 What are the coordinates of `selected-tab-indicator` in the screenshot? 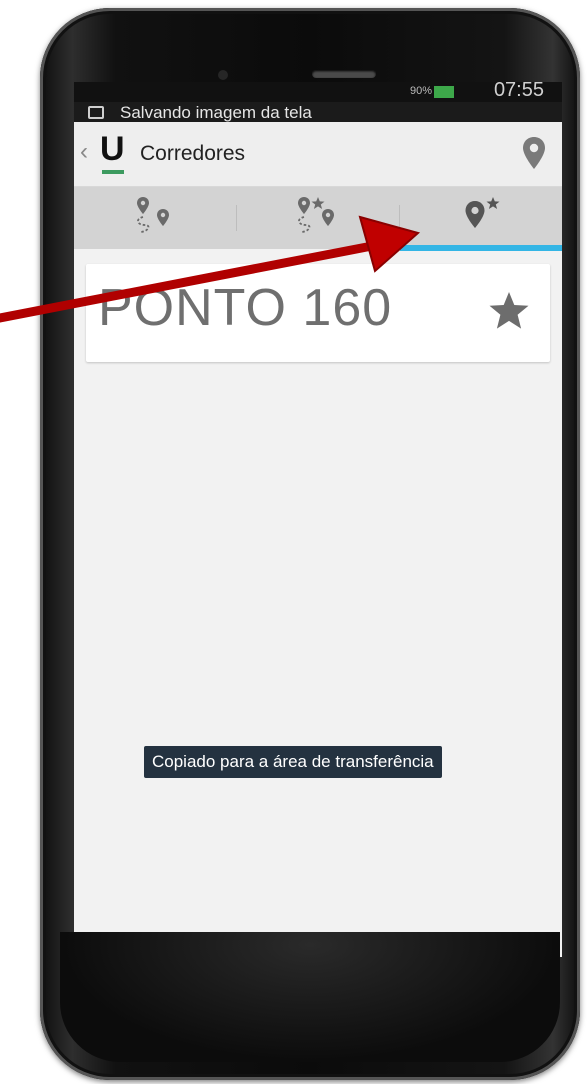 It's located at (481, 248).